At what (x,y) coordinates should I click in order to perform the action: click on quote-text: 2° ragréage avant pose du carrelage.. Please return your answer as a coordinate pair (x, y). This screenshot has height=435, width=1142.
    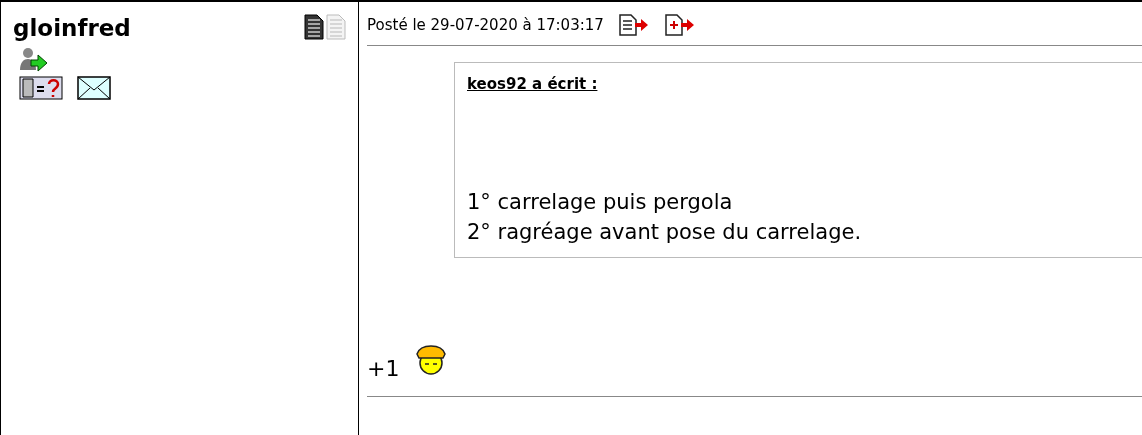
    Looking at the image, I should click on (665, 232).